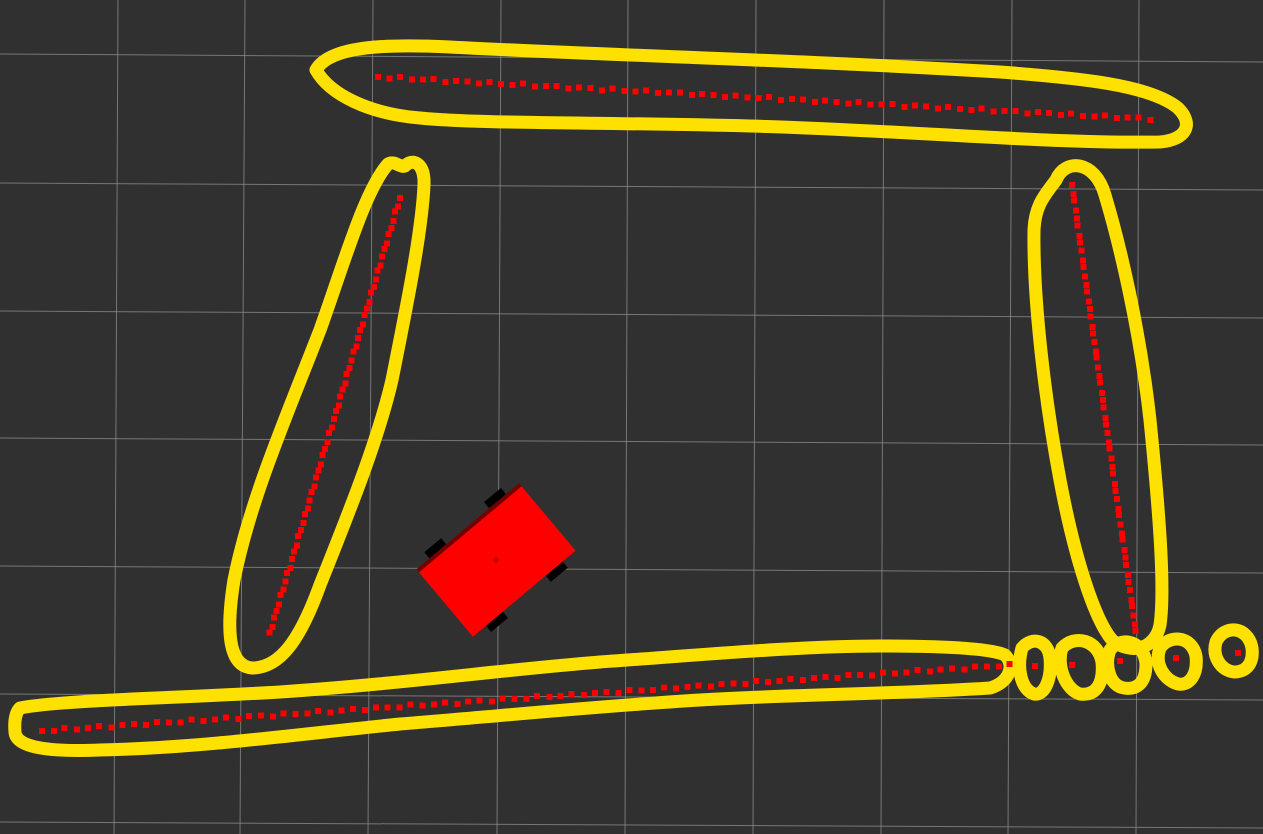 The height and width of the screenshot is (834, 1263). I want to click on cluster-outline-left-wall, so click(327, 415).